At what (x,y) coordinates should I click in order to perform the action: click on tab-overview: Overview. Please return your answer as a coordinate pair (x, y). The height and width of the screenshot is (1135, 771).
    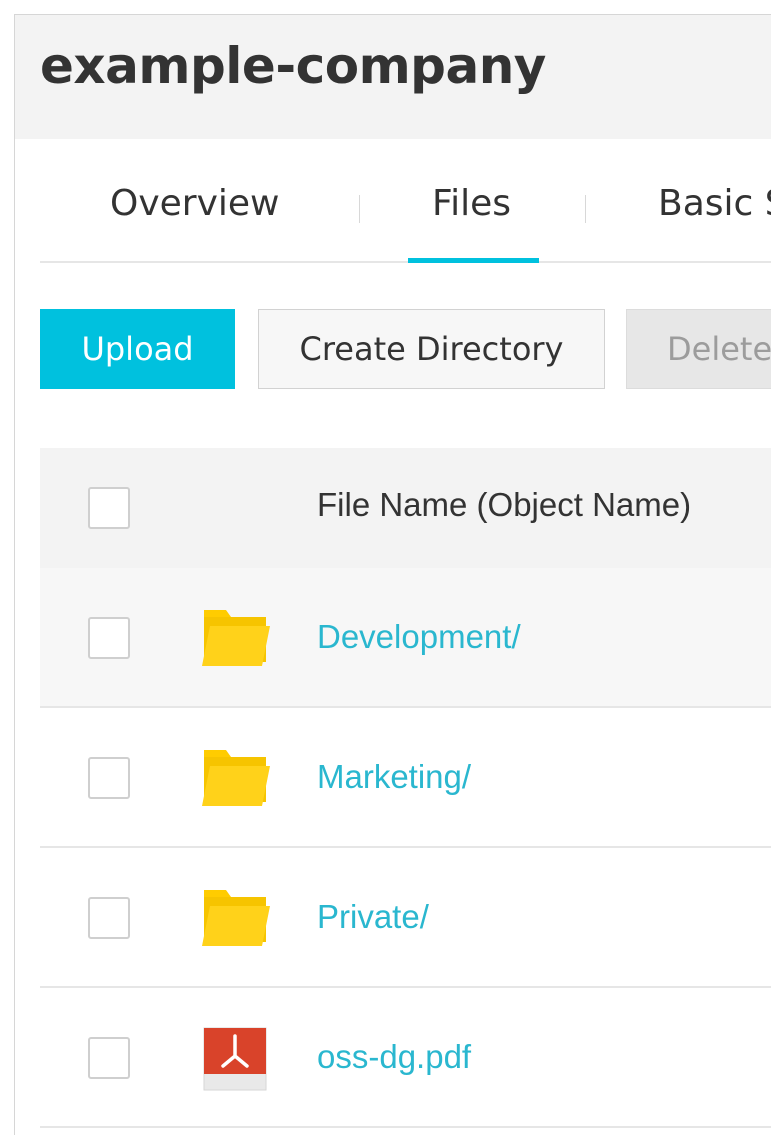
    Looking at the image, I should click on (195, 203).